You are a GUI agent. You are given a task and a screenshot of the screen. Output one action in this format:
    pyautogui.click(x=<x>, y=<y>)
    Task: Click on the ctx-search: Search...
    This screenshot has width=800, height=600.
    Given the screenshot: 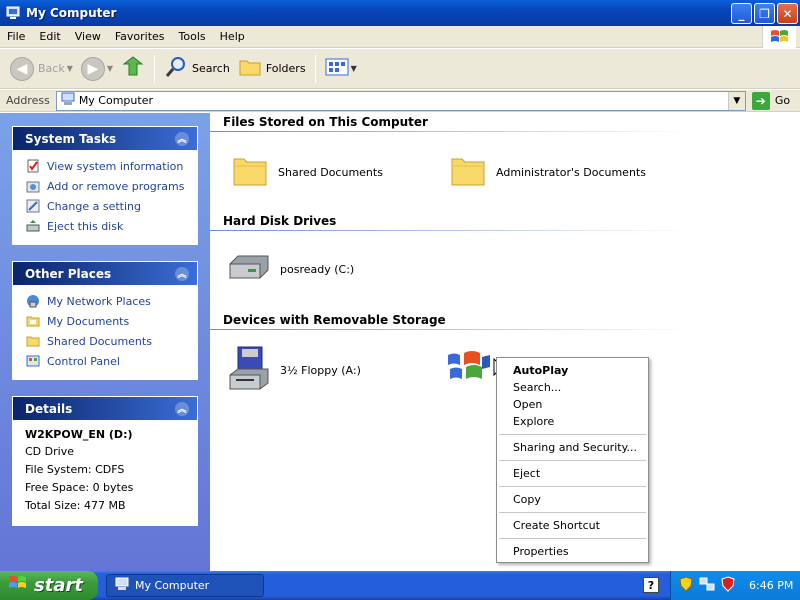 What is the action you would take?
    pyautogui.click(x=572, y=387)
    